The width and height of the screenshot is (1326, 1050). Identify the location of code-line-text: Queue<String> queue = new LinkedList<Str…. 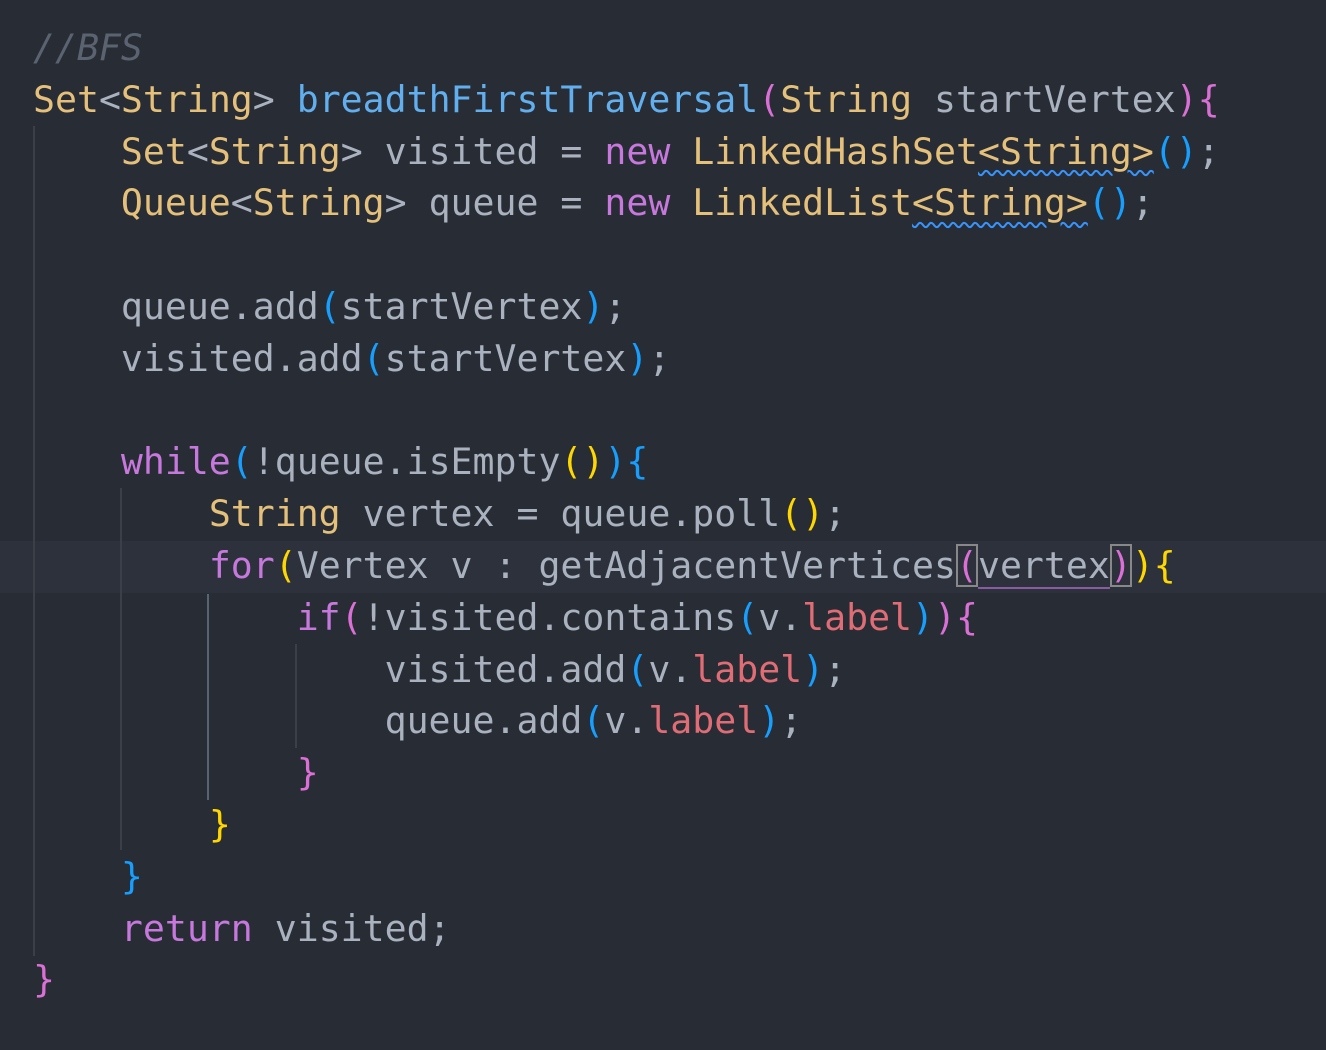
(593, 203).